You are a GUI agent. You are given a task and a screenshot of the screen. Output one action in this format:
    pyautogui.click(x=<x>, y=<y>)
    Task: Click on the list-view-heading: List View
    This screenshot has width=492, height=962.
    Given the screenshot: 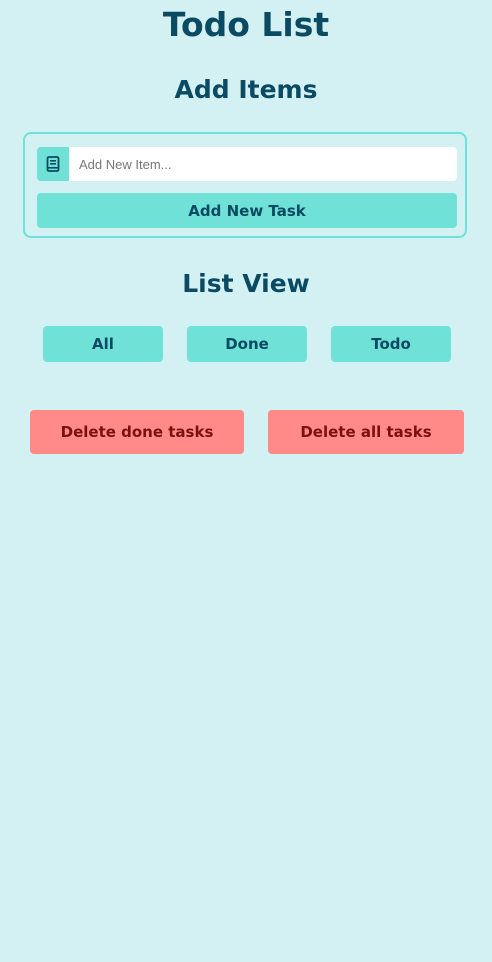 What is the action you would take?
    pyautogui.click(x=246, y=283)
    